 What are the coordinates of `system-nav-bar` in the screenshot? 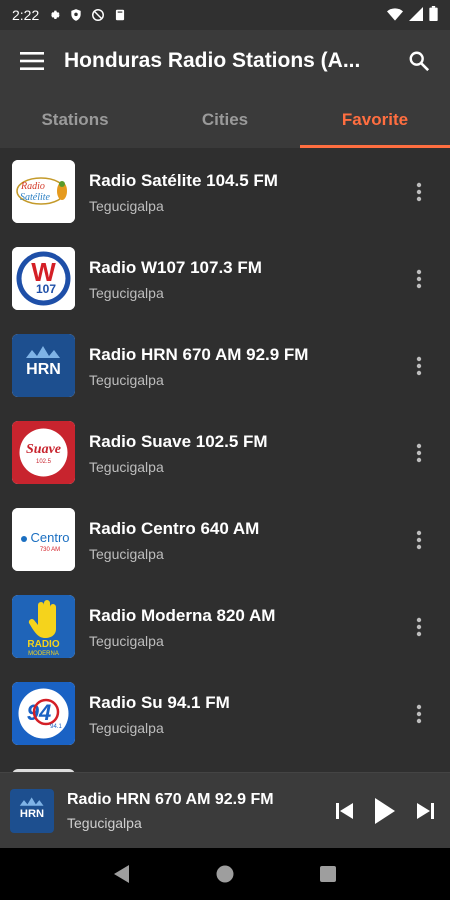 It's located at (225, 874).